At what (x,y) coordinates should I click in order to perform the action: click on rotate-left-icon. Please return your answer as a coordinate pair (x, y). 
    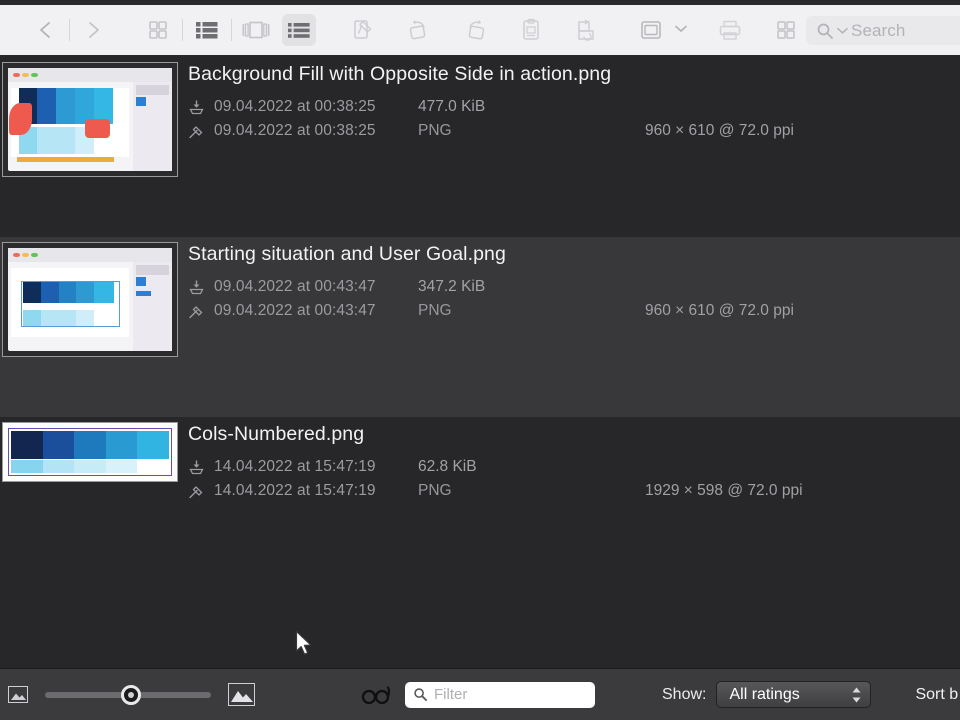
    Looking at the image, I should click on (417, 29).